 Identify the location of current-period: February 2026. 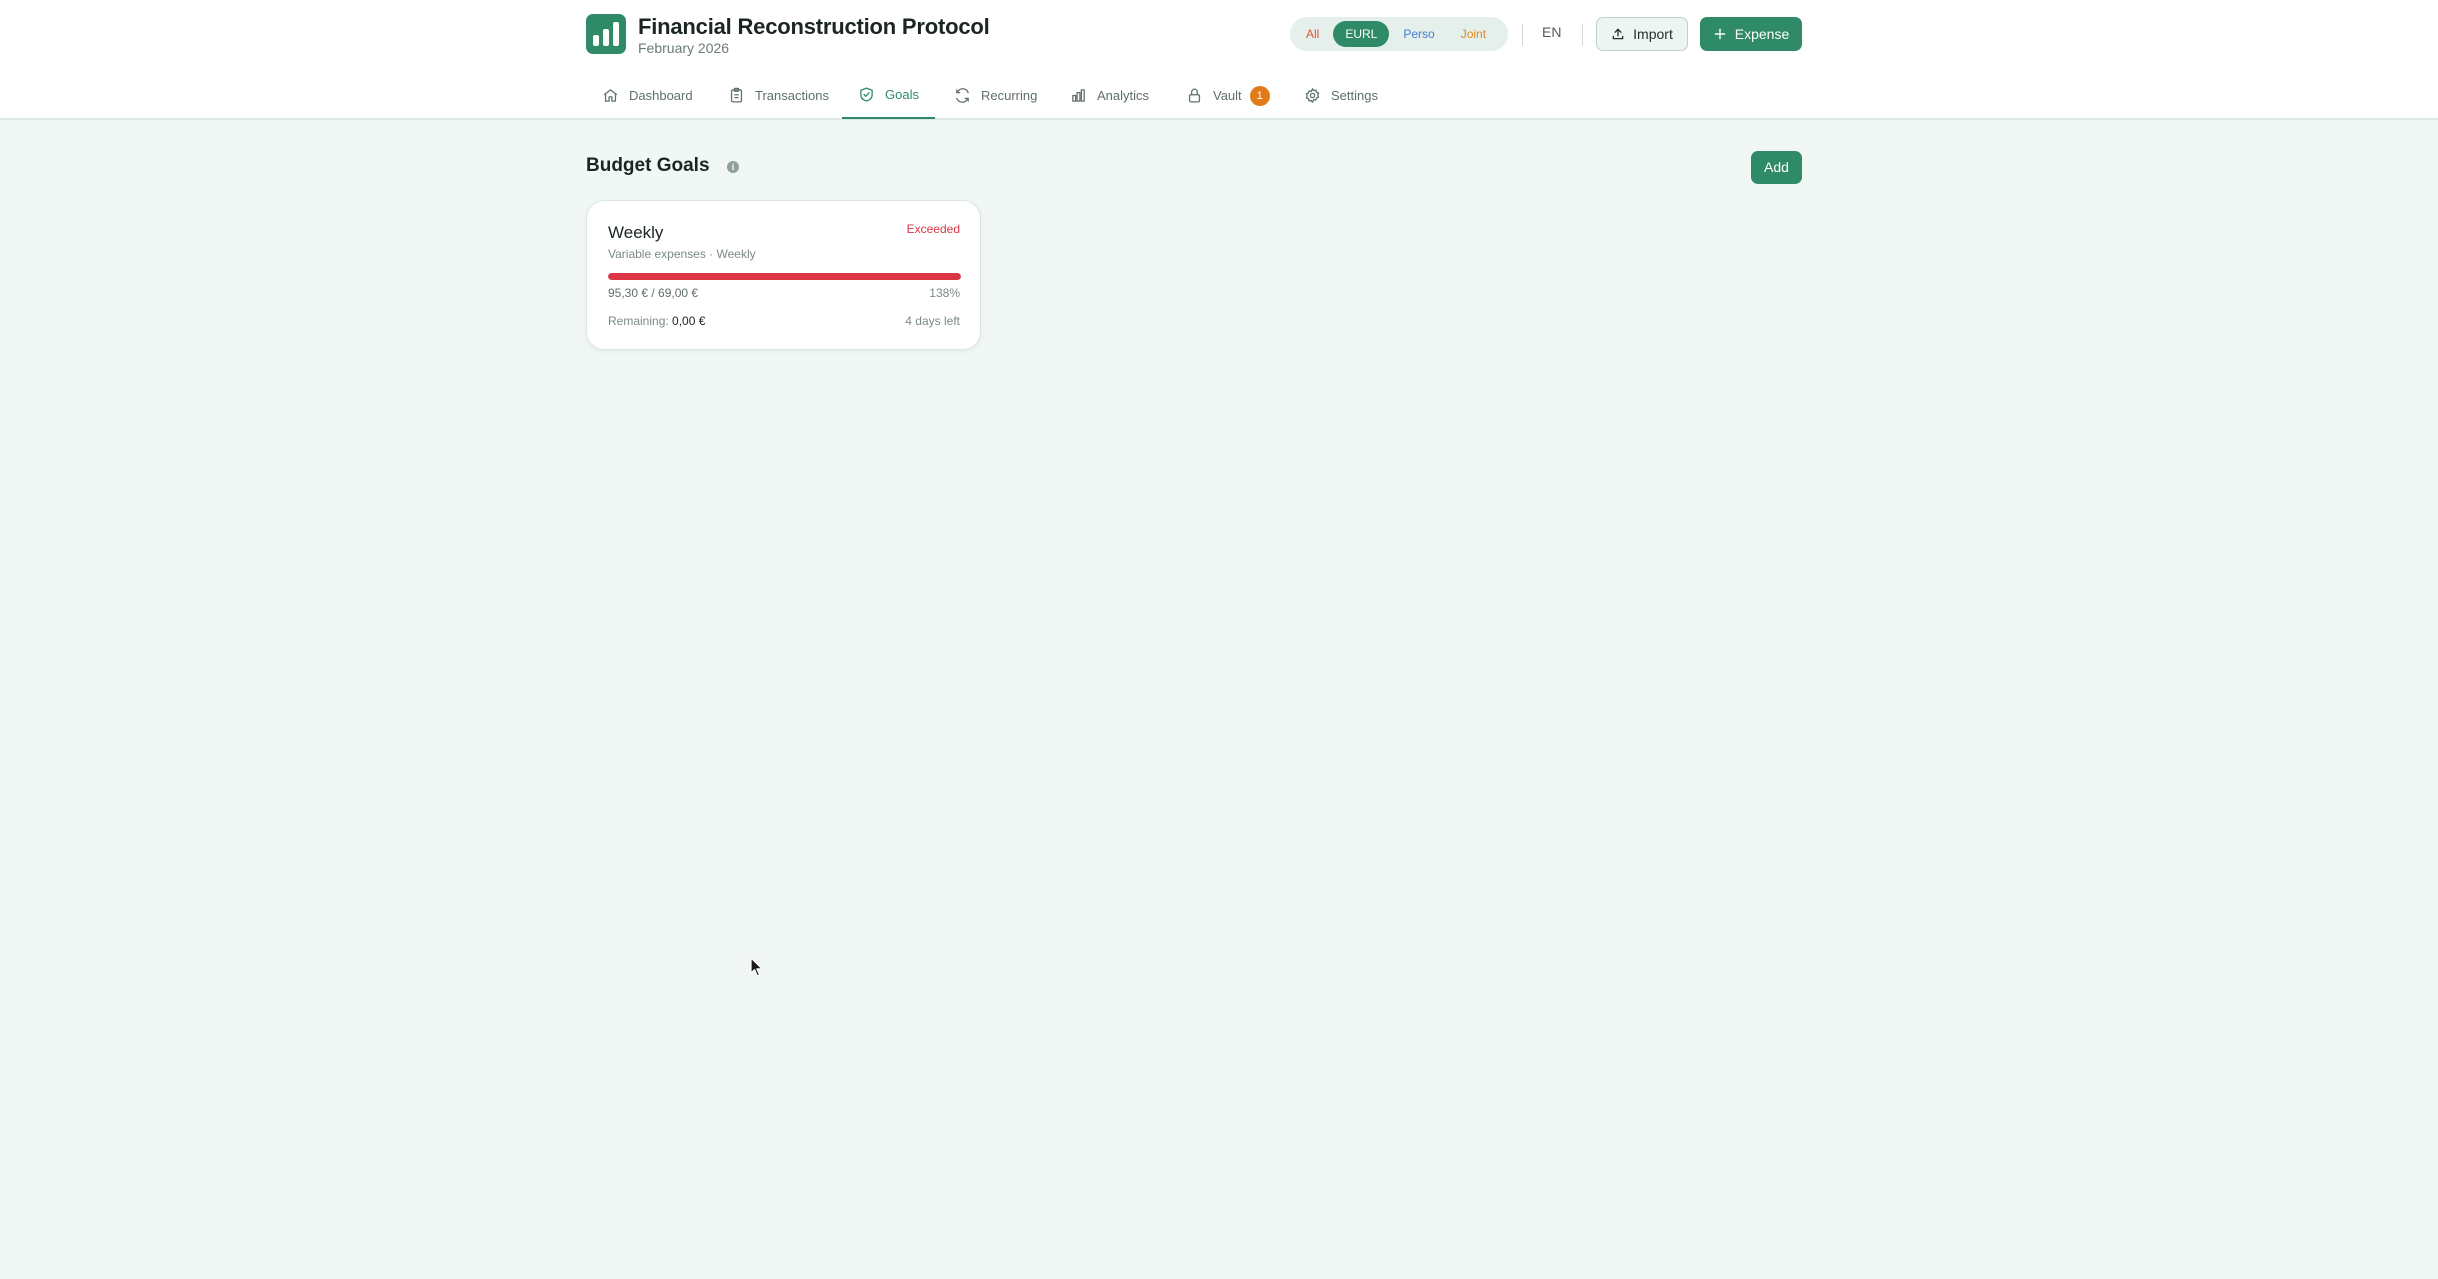
(684, 48).